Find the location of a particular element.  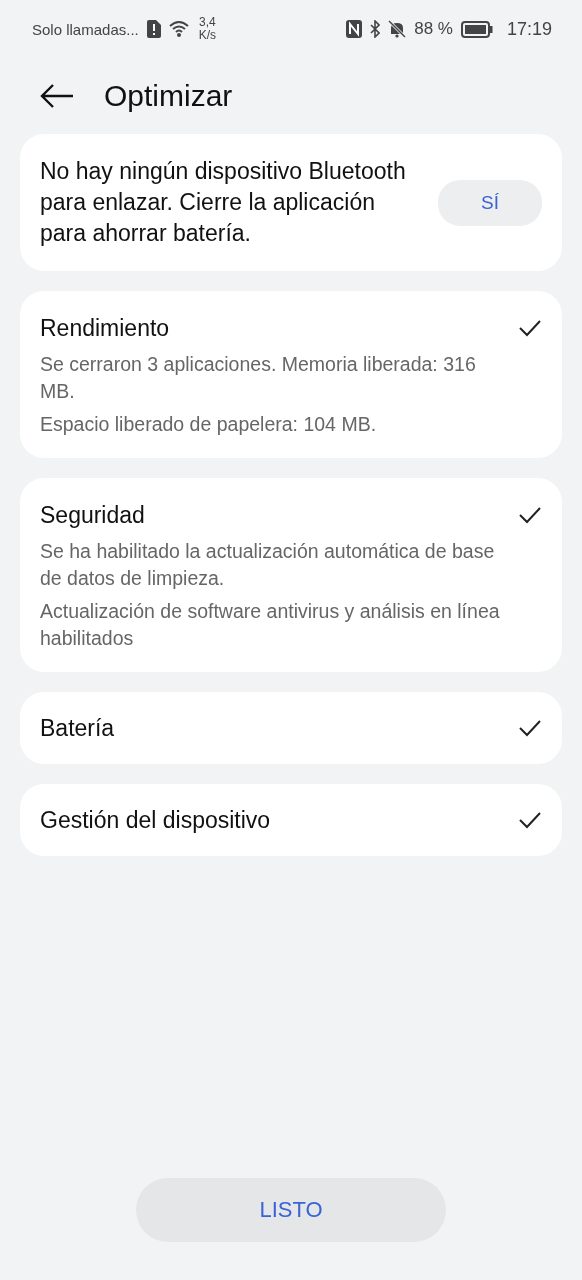

battery-icon is located at coordinates (476, 29).